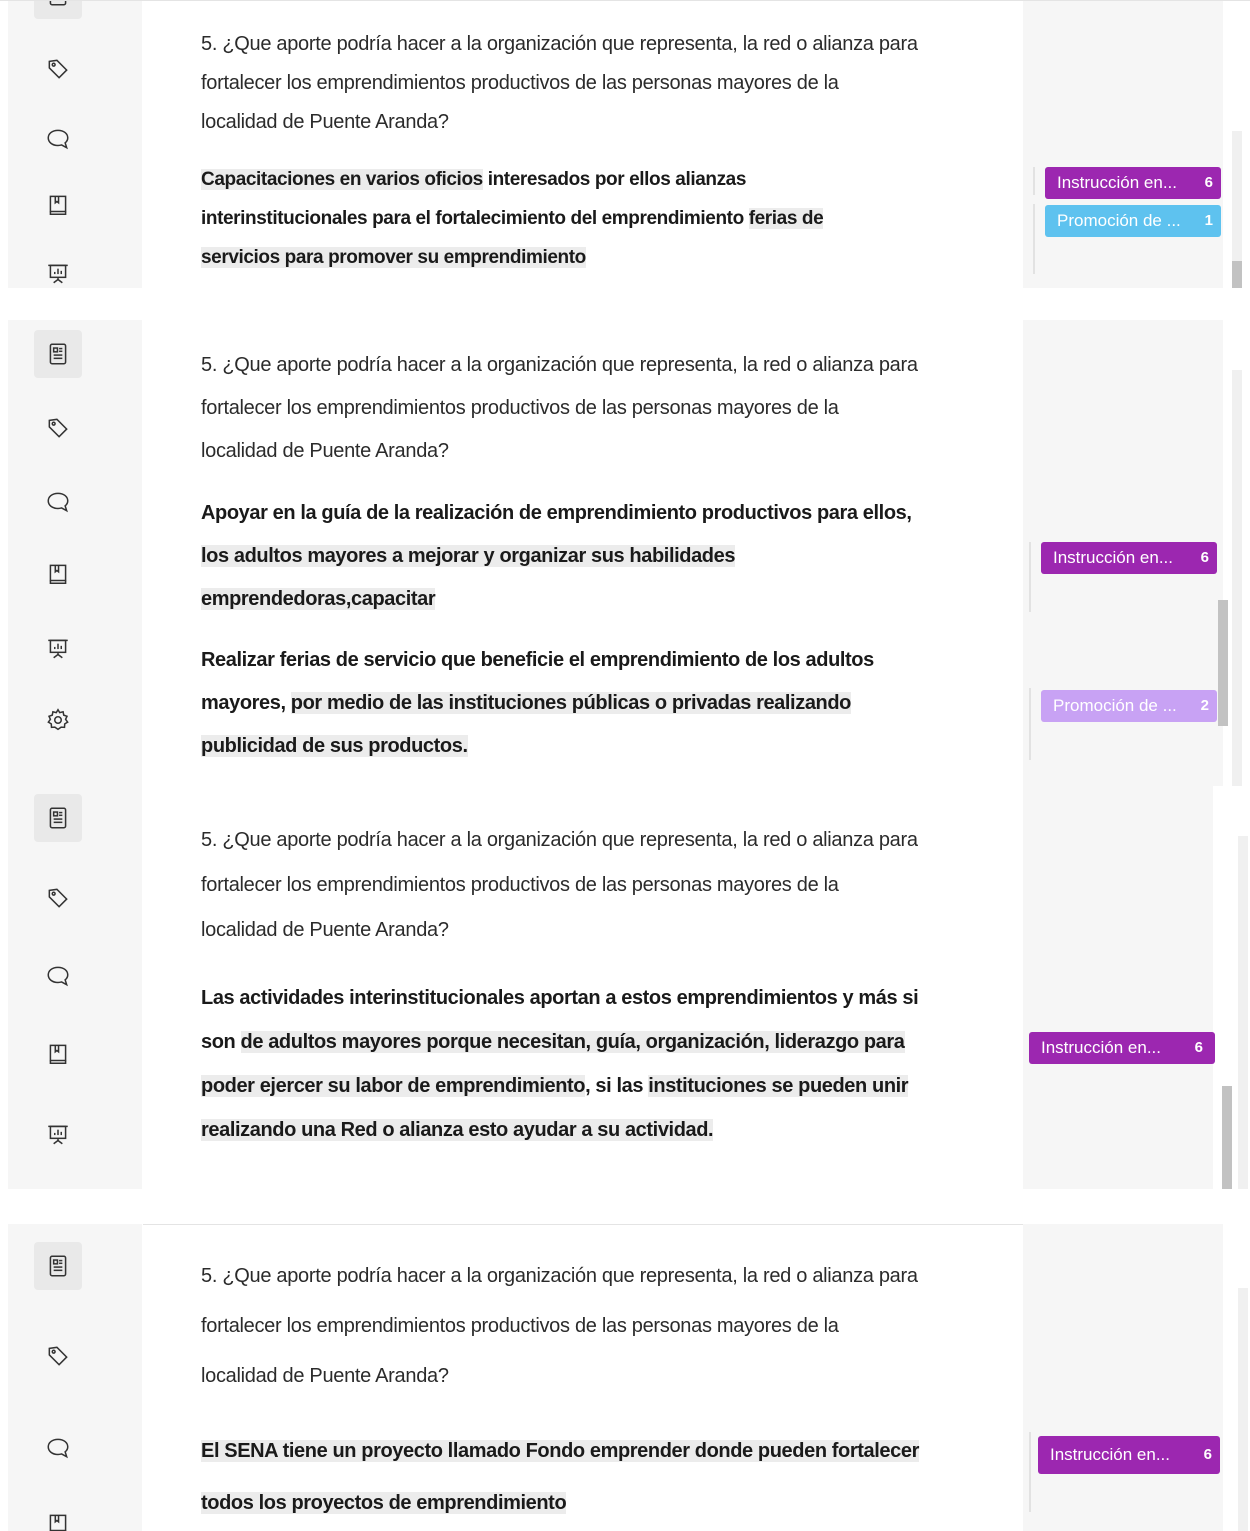 This screenshot has width=1250, height=1531. I want to click on coded-segment: publicidad de sus productos., so click(334, 746).